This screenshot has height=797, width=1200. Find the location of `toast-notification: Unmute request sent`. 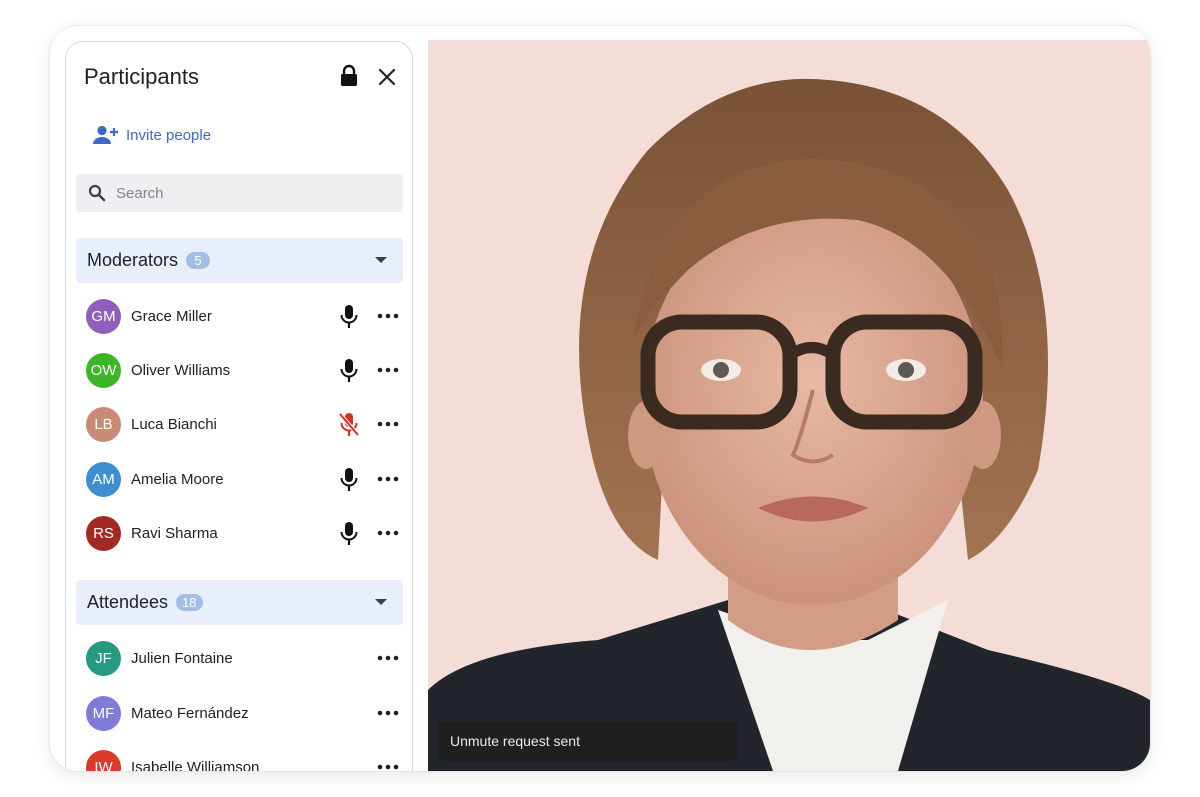

toast-notification: Unmute request sent is located at coordinates (588, 741).